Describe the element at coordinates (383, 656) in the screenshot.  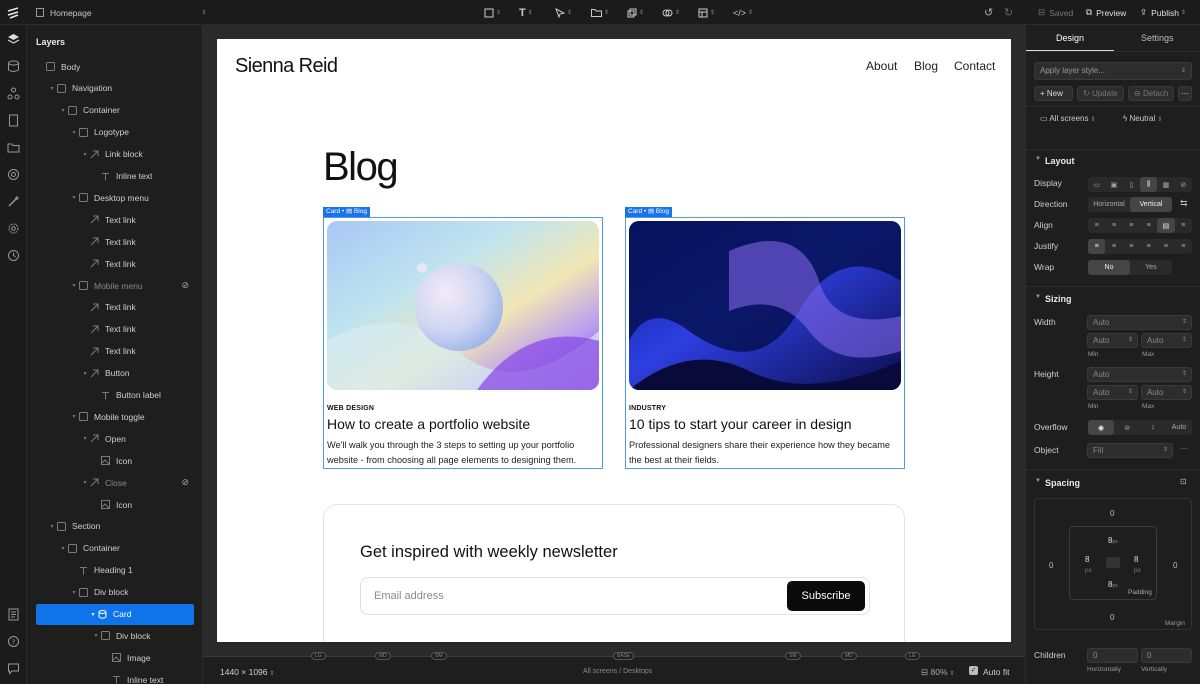
I see `breakpoint-md: MD` at that location.